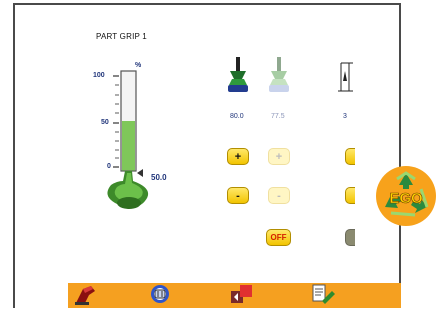 This screenshot has width=439, height=313. I want to click on document-edit-icon, so click(322, 294).